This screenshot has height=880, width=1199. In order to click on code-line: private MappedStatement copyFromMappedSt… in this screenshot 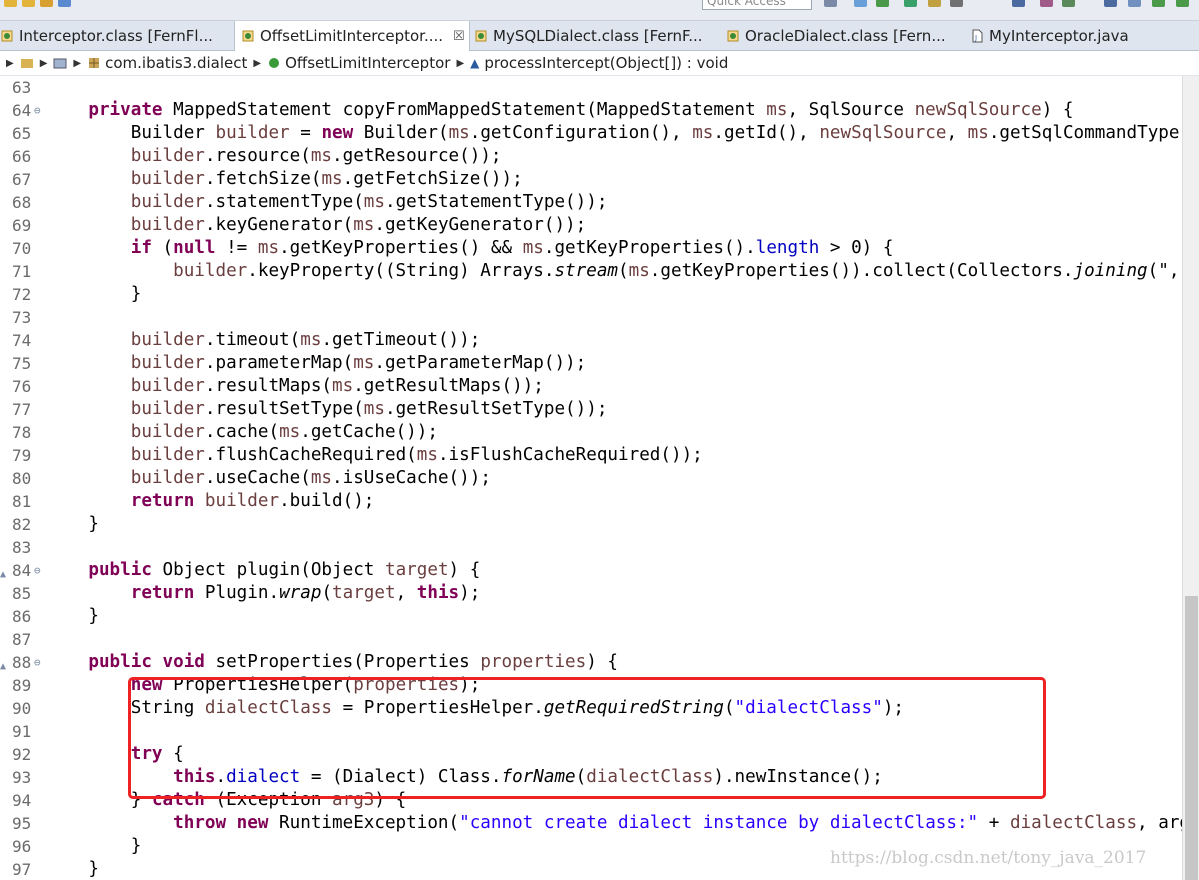, I will do `click(559, 110)`.